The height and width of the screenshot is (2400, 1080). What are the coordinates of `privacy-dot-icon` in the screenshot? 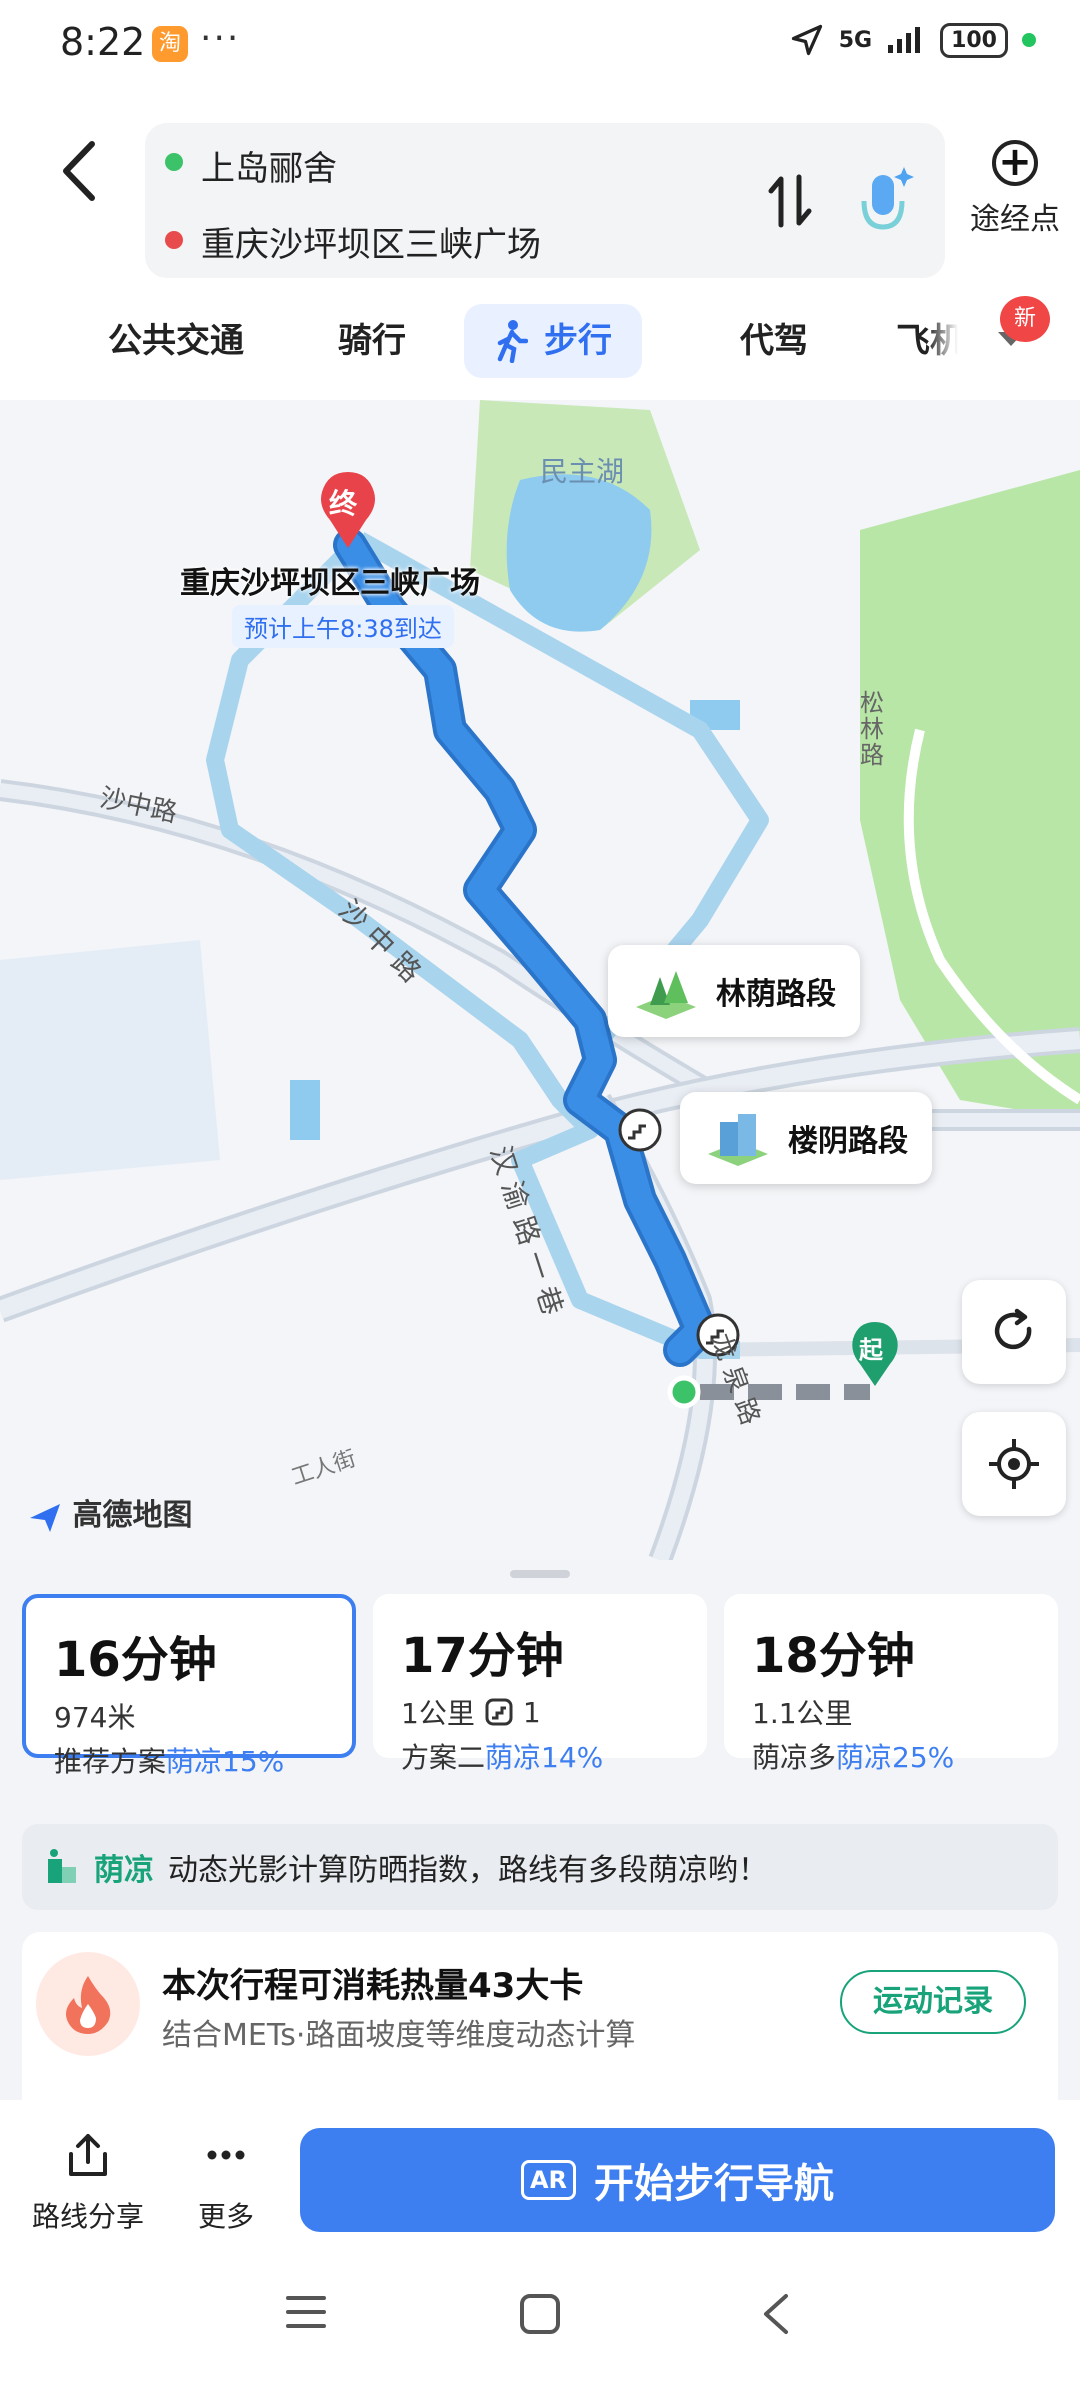 It's located at (1029, 40).